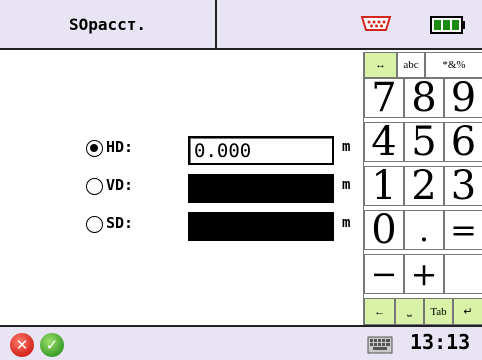  What do you see at coordinates (261, 188) in the screenshot?
I see `vd-input` at bounding box center [261, 188].